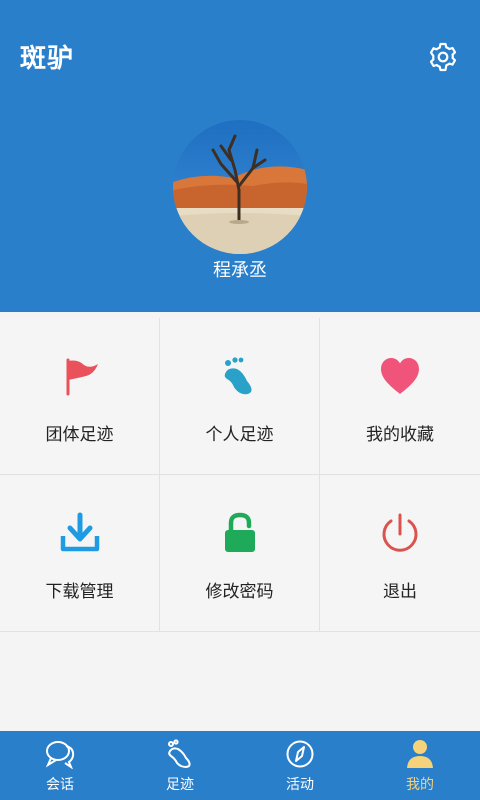 Image resolution: width=480 pixels, height=800 pixels. Describe the element at coordinates (400, 592) in the screenshot. I see `menu-label: 退出` at that location.